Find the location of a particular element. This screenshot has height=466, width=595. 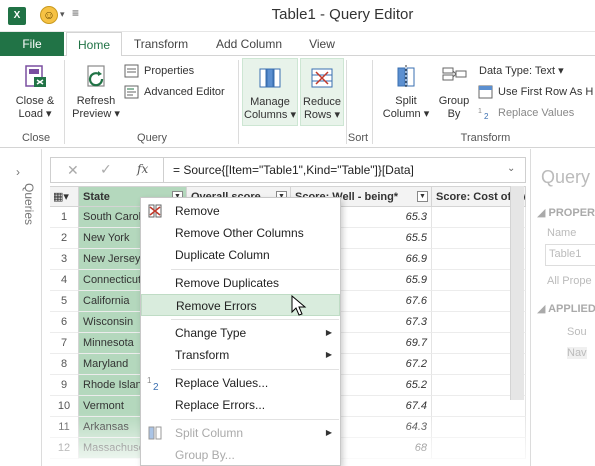

replace-values-button: 12 Replace Values is located at coordinates (526, 113).